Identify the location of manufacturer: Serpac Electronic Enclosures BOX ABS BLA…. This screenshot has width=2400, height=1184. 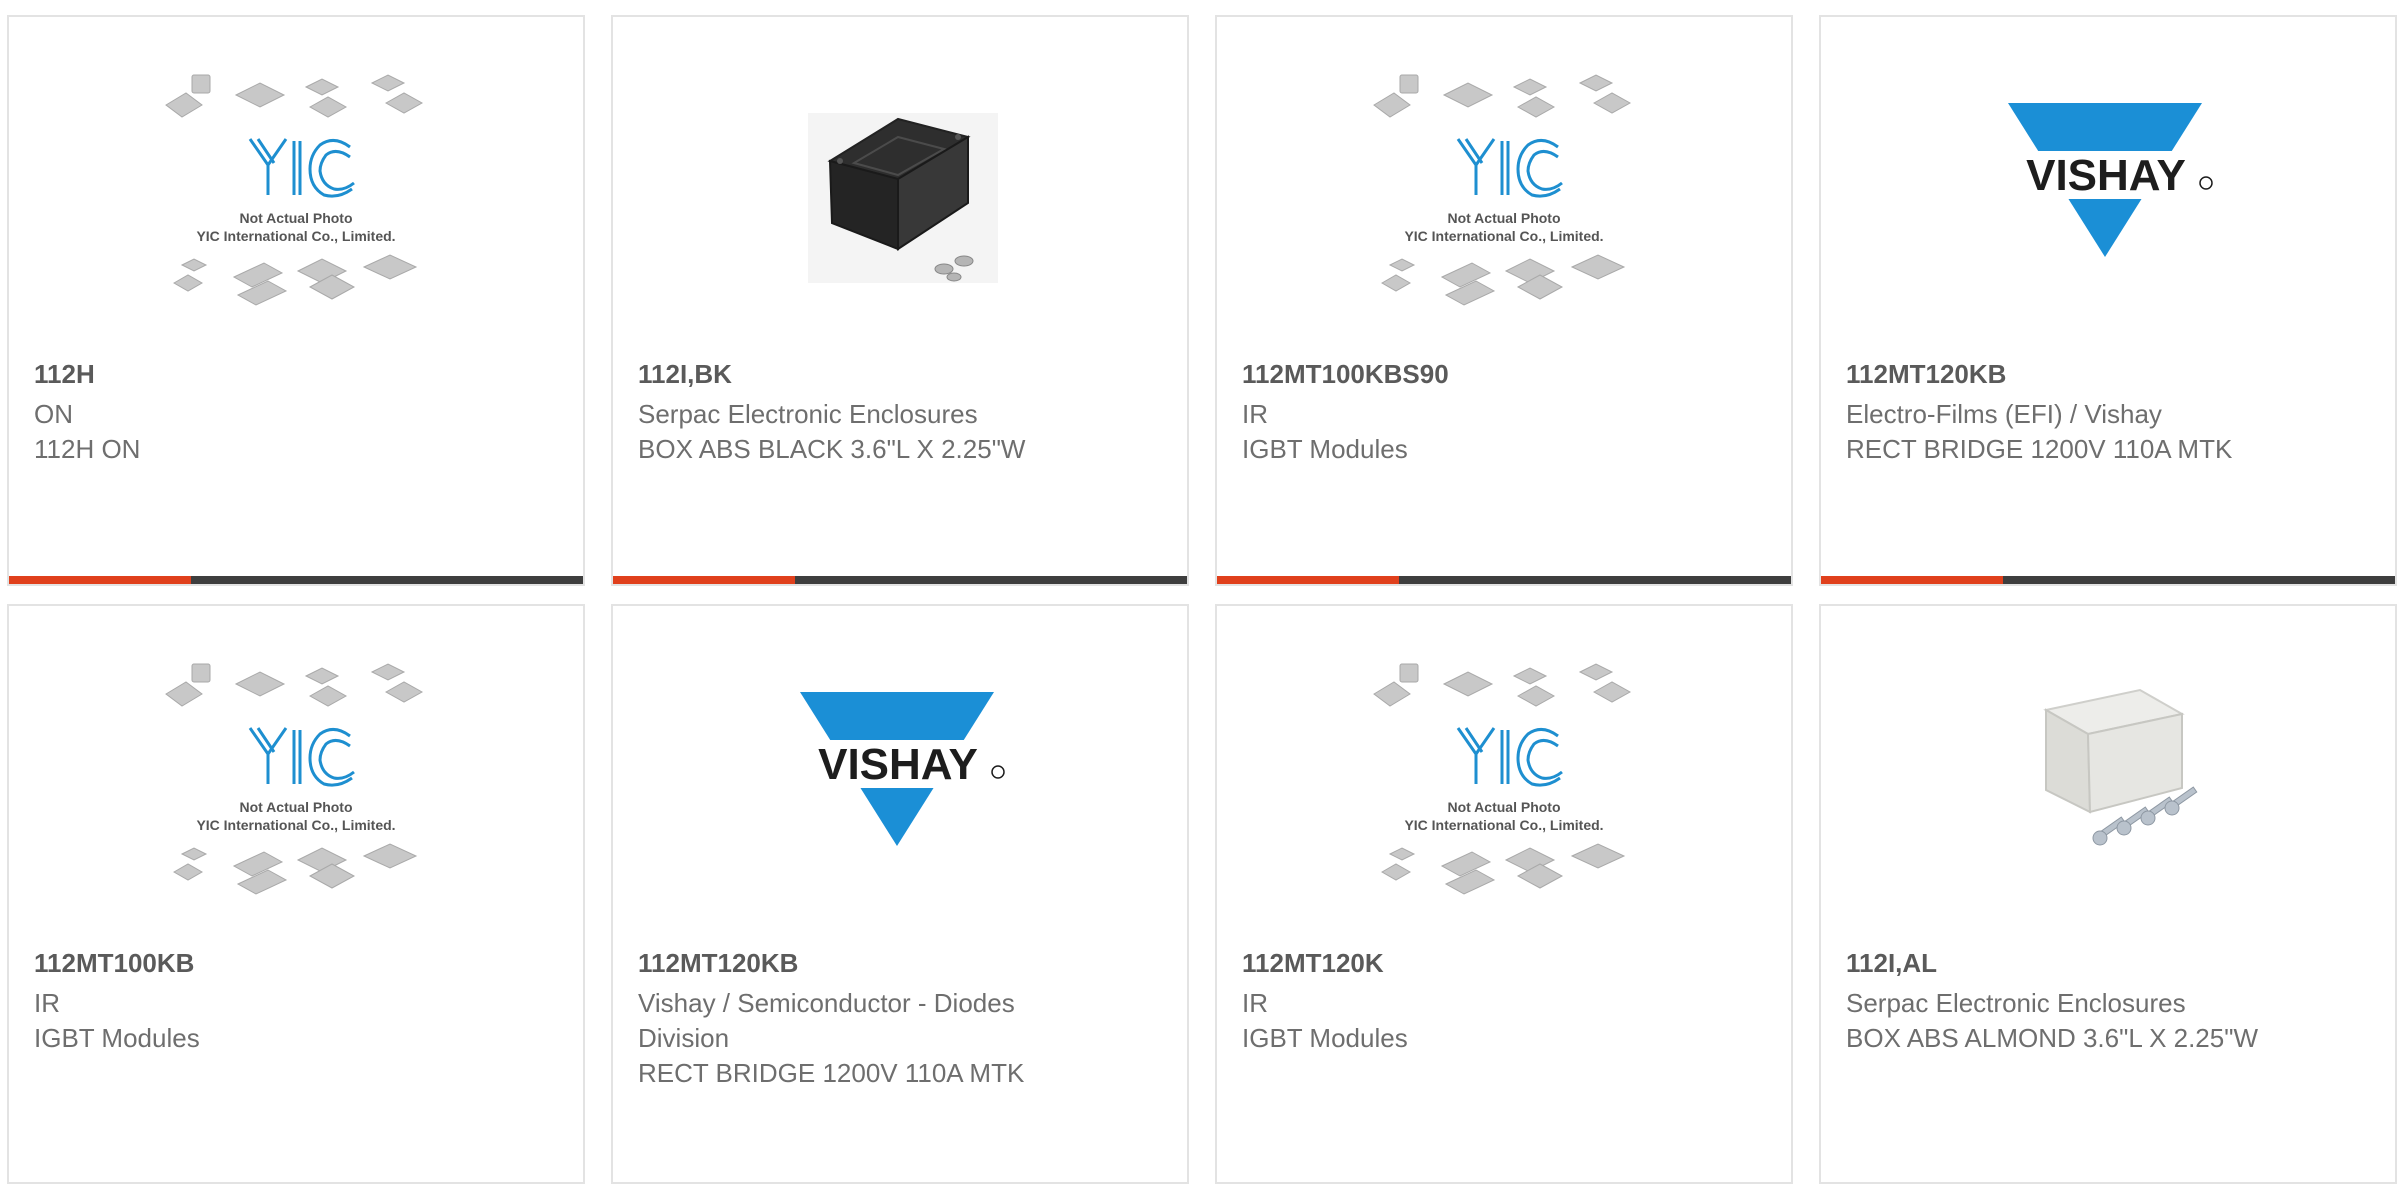
(868, 432).